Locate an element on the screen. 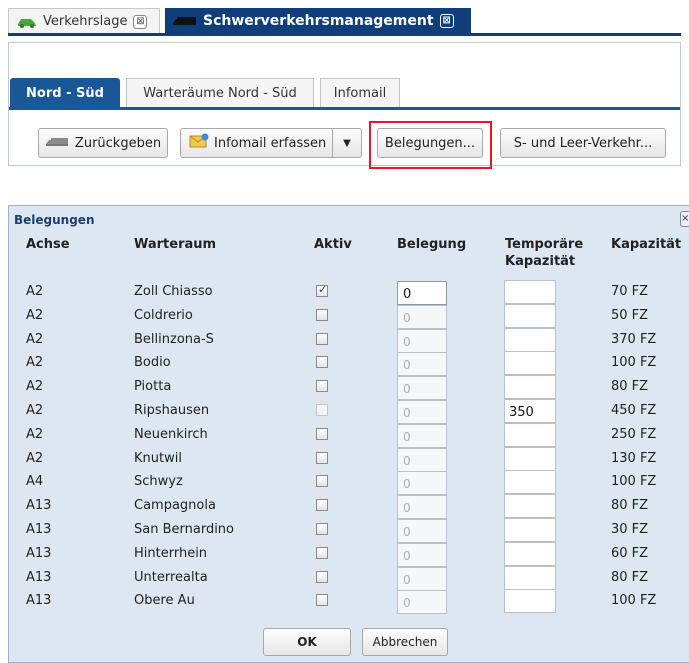 This screenshot has height=663, width=689. row-kapazitaet: 50 FZ is located at coordinates (630, 315).